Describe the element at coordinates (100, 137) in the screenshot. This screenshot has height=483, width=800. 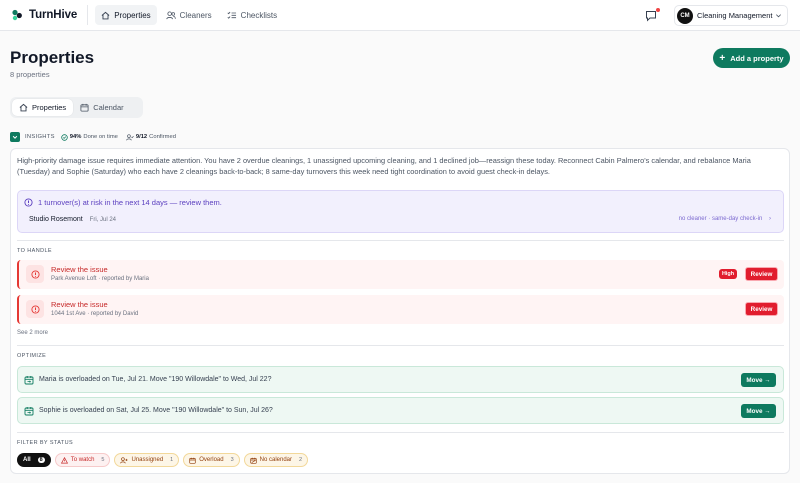
I see `done-on-time-label: Done on time` at that location.